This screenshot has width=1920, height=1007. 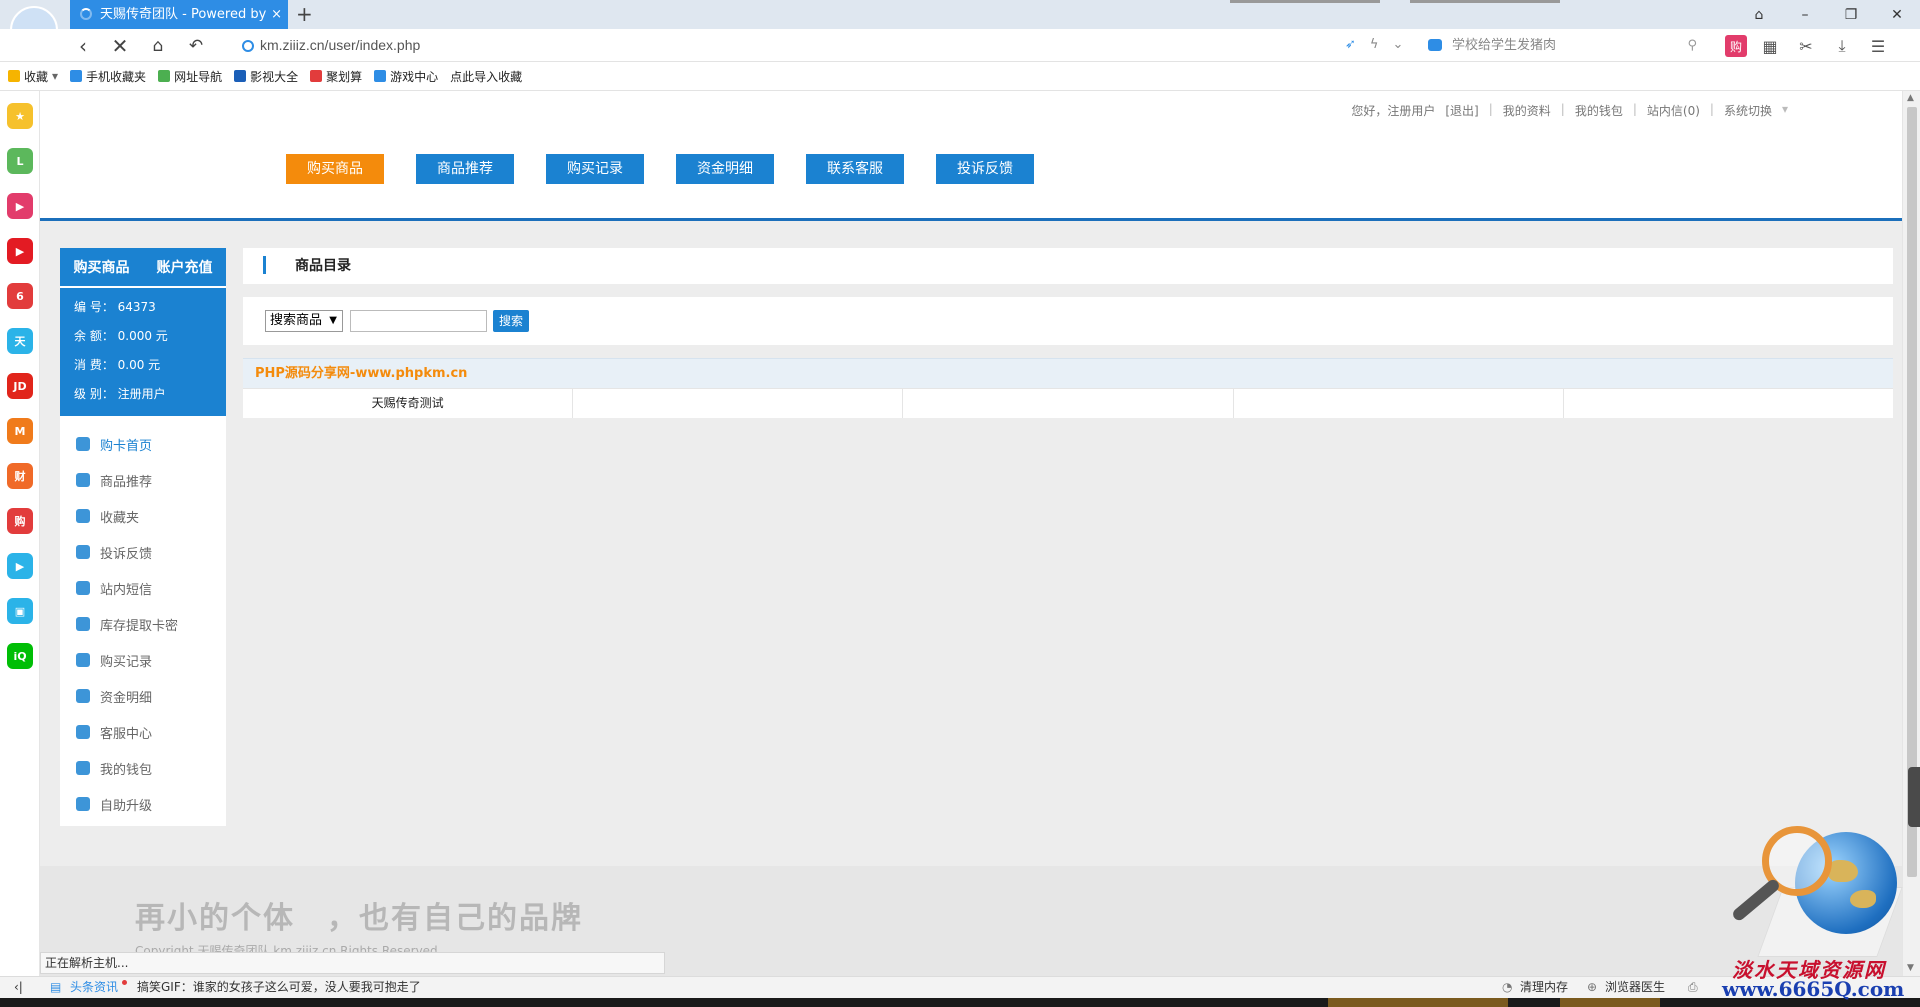 I want to click on side-app-icon: 财, so click(x=20, y=476).